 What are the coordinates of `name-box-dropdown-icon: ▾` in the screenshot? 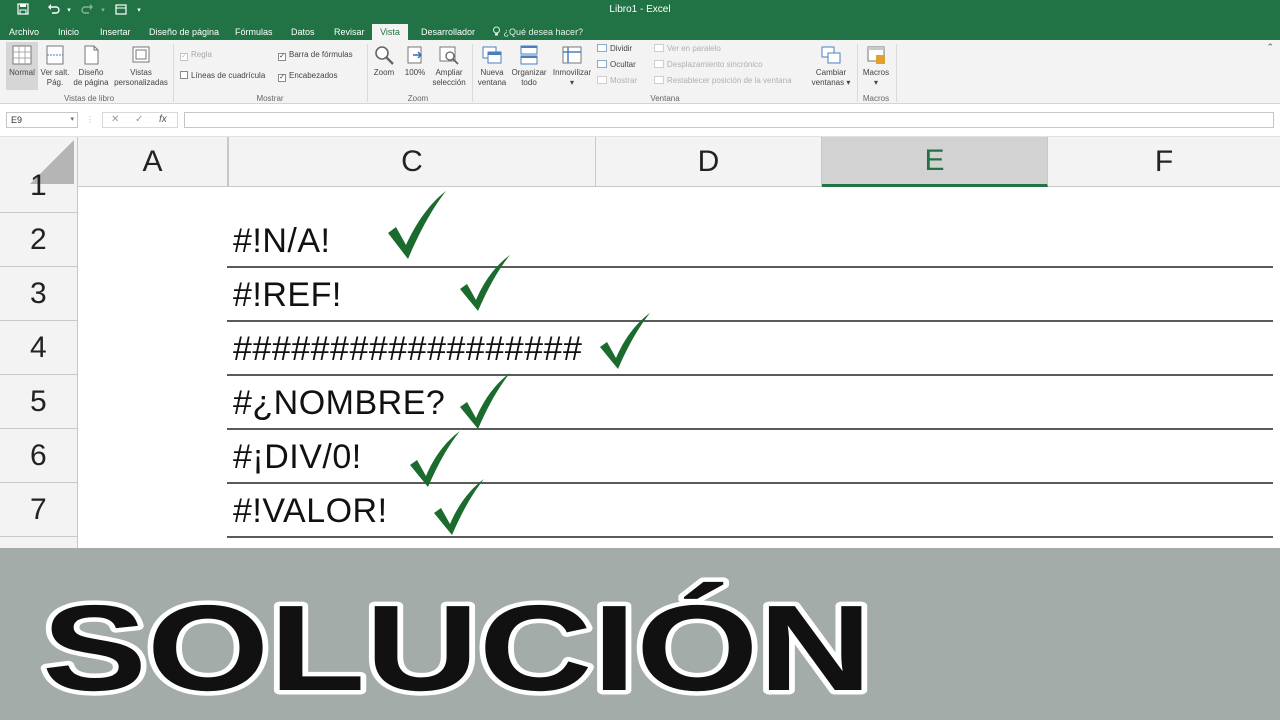 It's located at (72, 120).